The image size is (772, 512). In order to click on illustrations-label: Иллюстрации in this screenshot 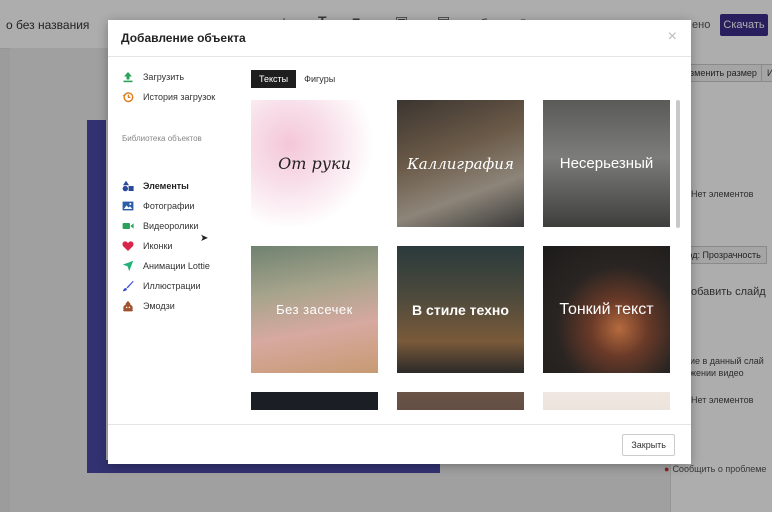, I will do `click(172, 286)`.